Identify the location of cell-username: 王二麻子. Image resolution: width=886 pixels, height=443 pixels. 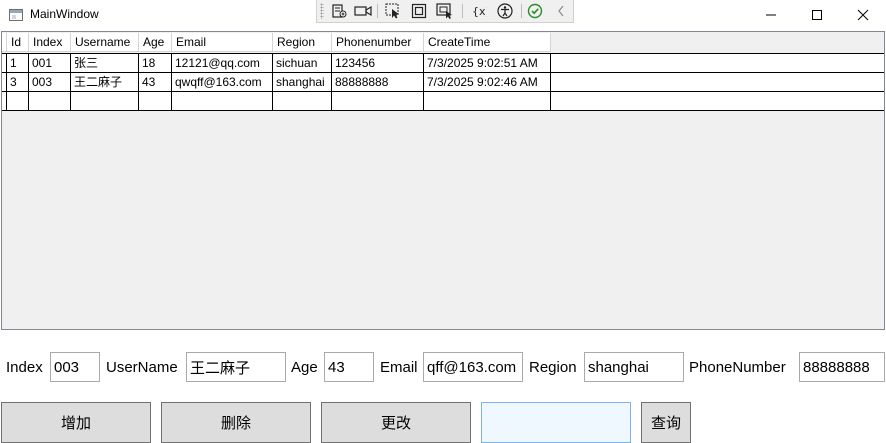
(105, 82).